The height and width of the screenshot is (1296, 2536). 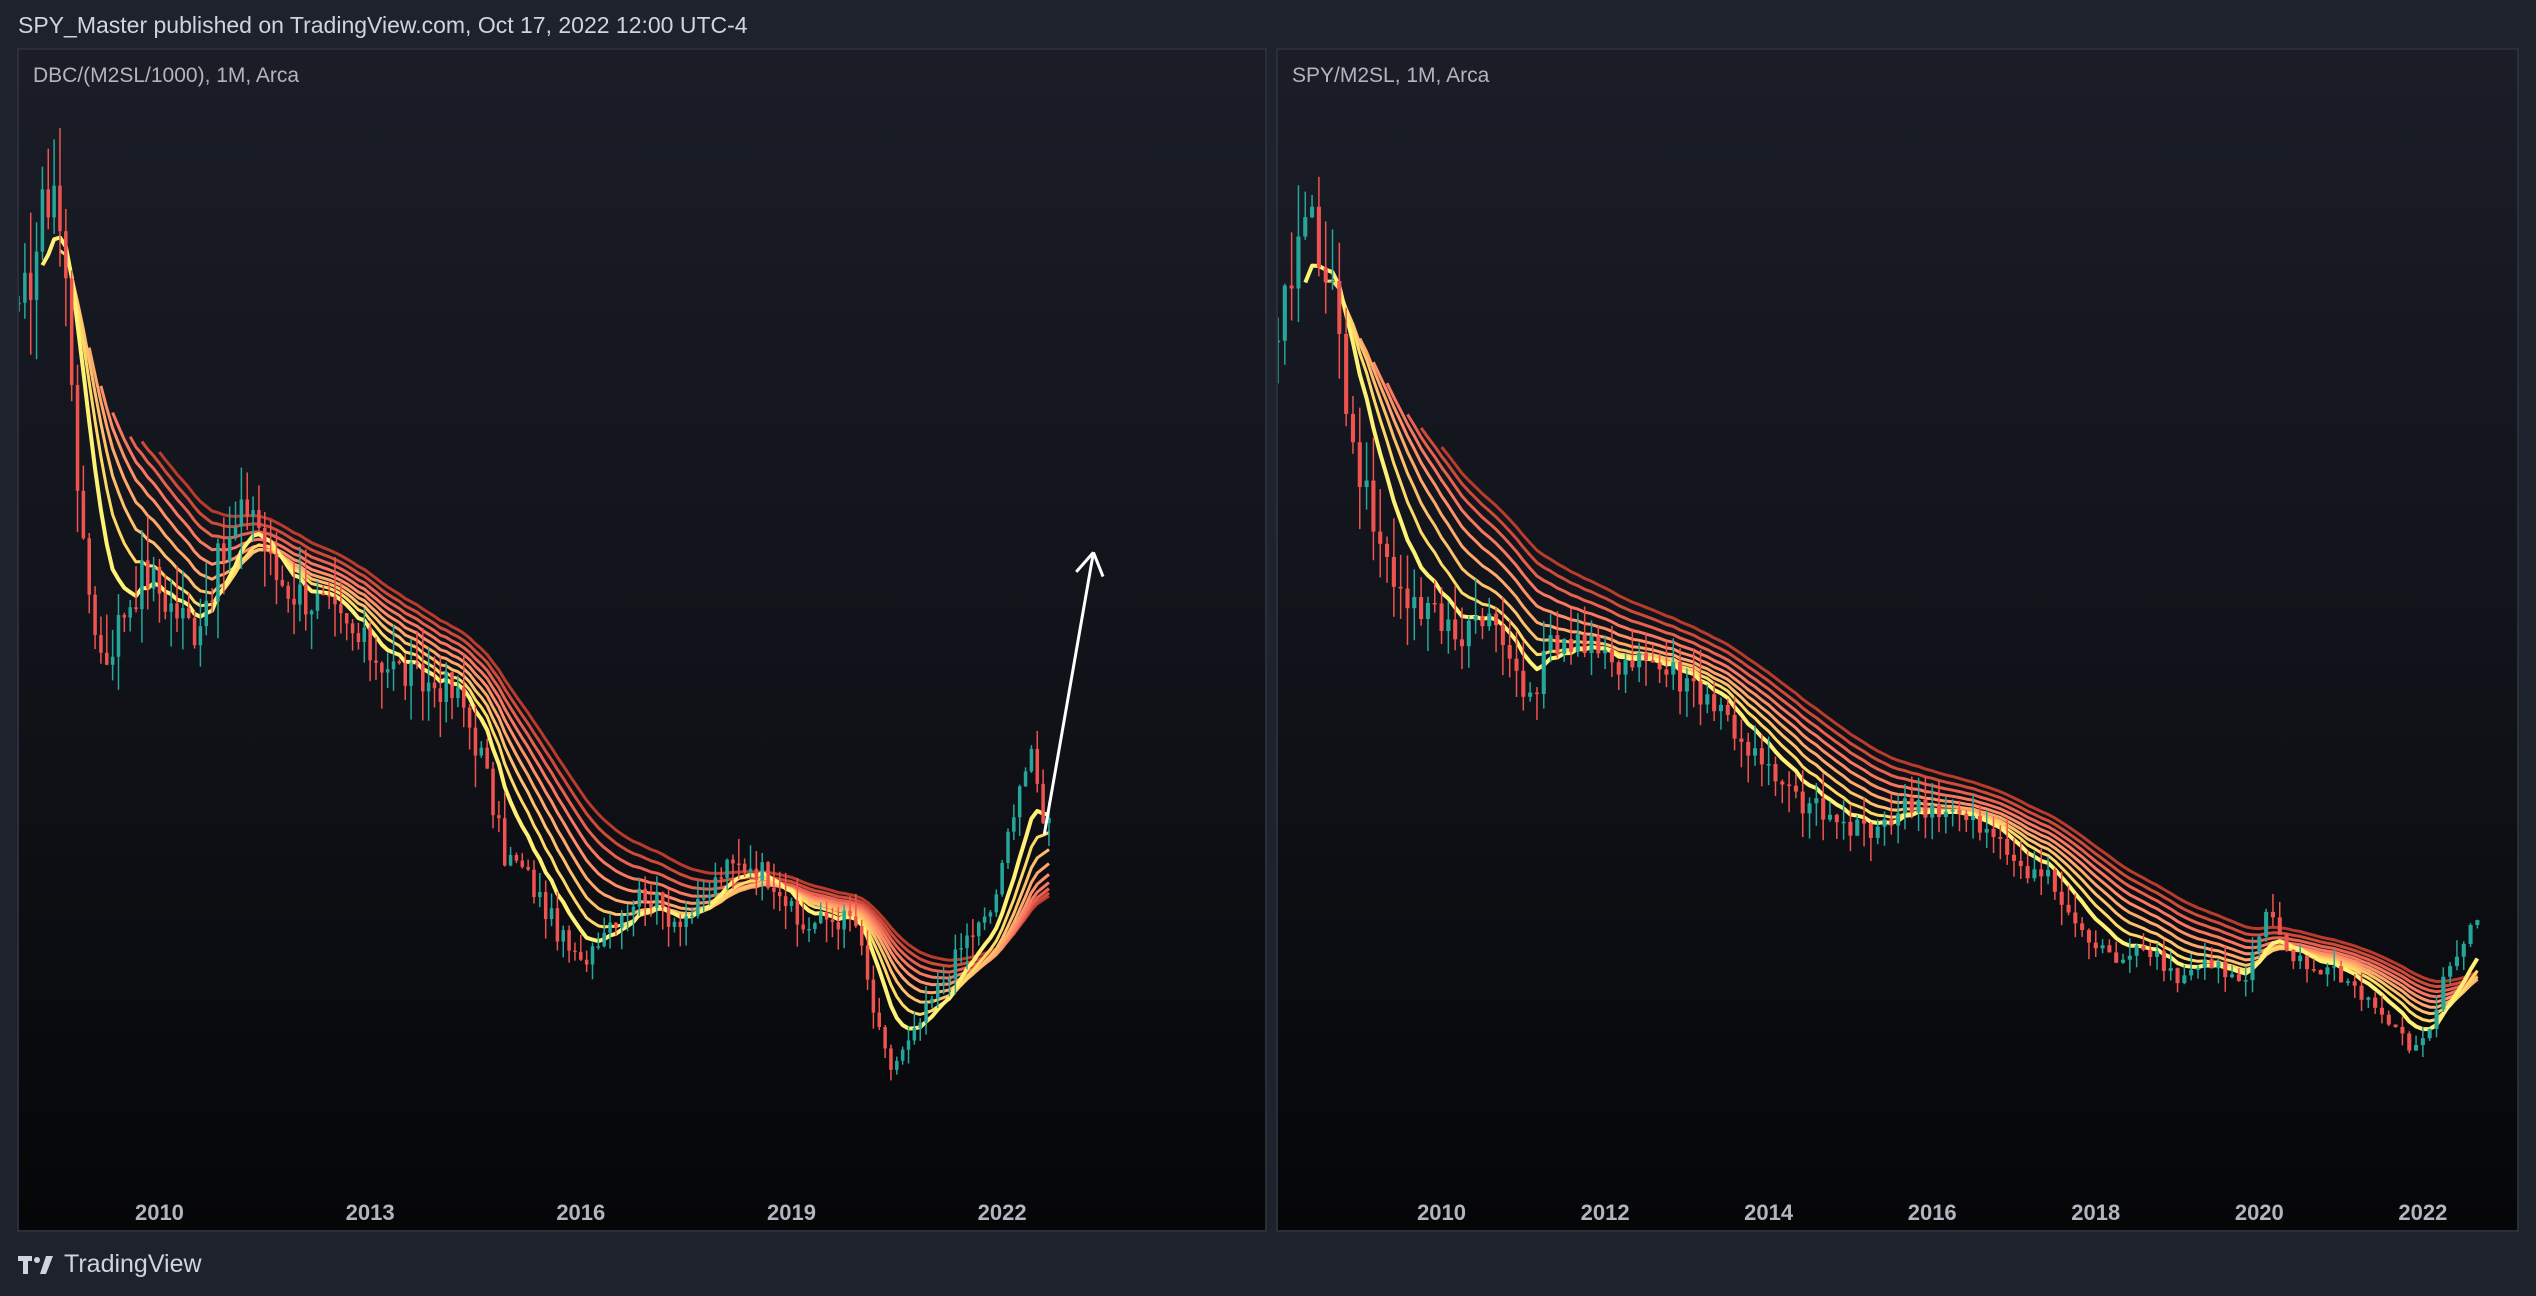 I want to click on x-tick-label: 2020, so click(x=2259, y=1212).